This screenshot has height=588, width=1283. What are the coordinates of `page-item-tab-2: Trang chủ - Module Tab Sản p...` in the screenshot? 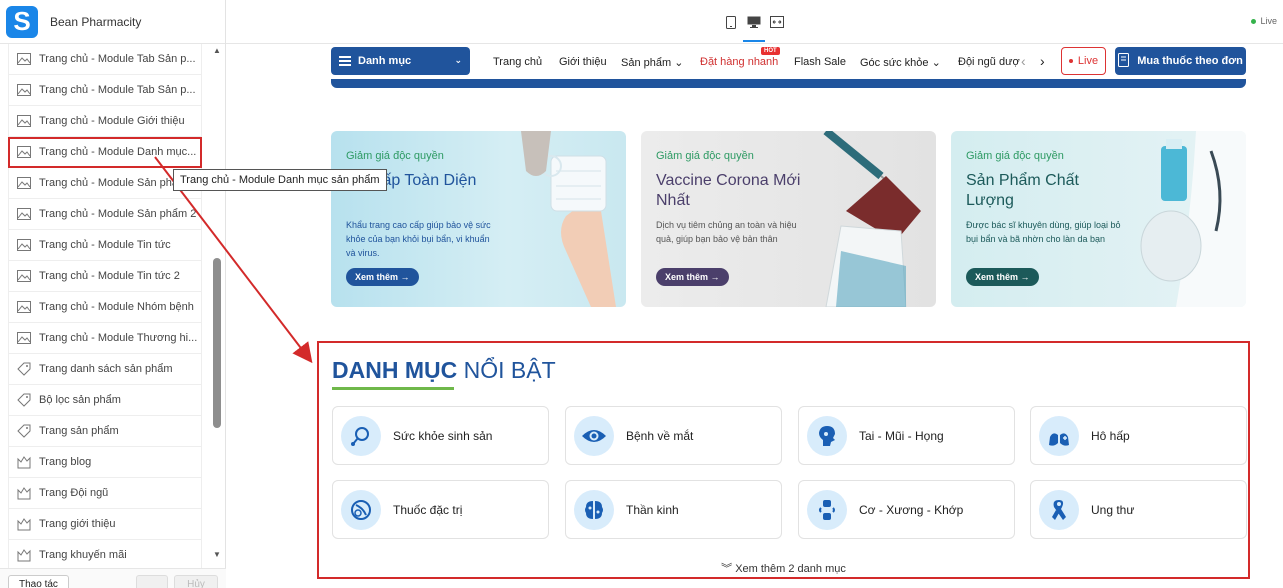 It's located at (105, 90).